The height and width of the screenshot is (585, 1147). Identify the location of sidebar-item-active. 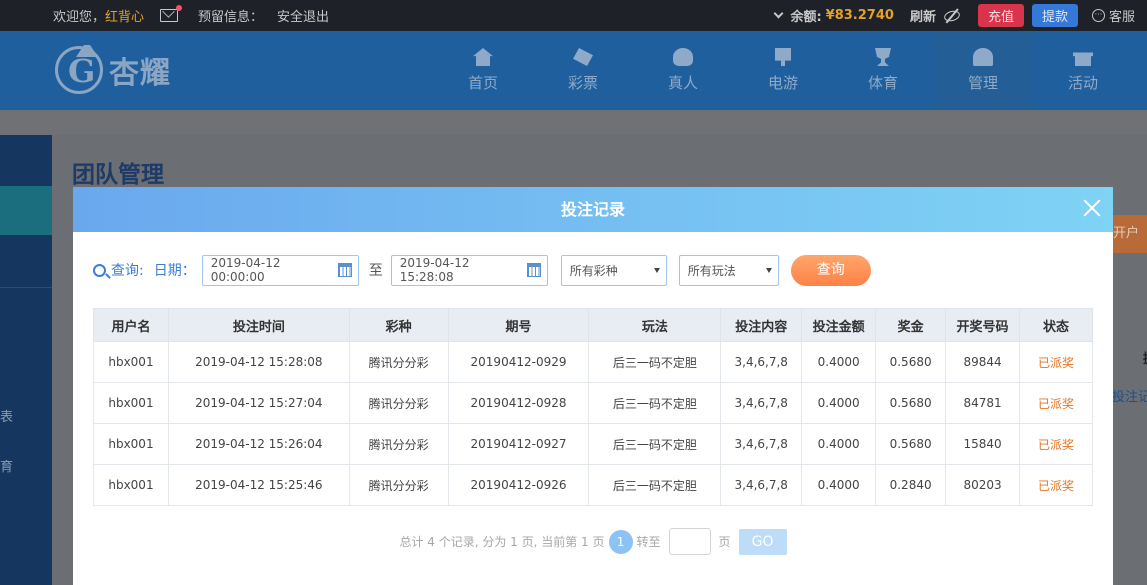
(26, 210).